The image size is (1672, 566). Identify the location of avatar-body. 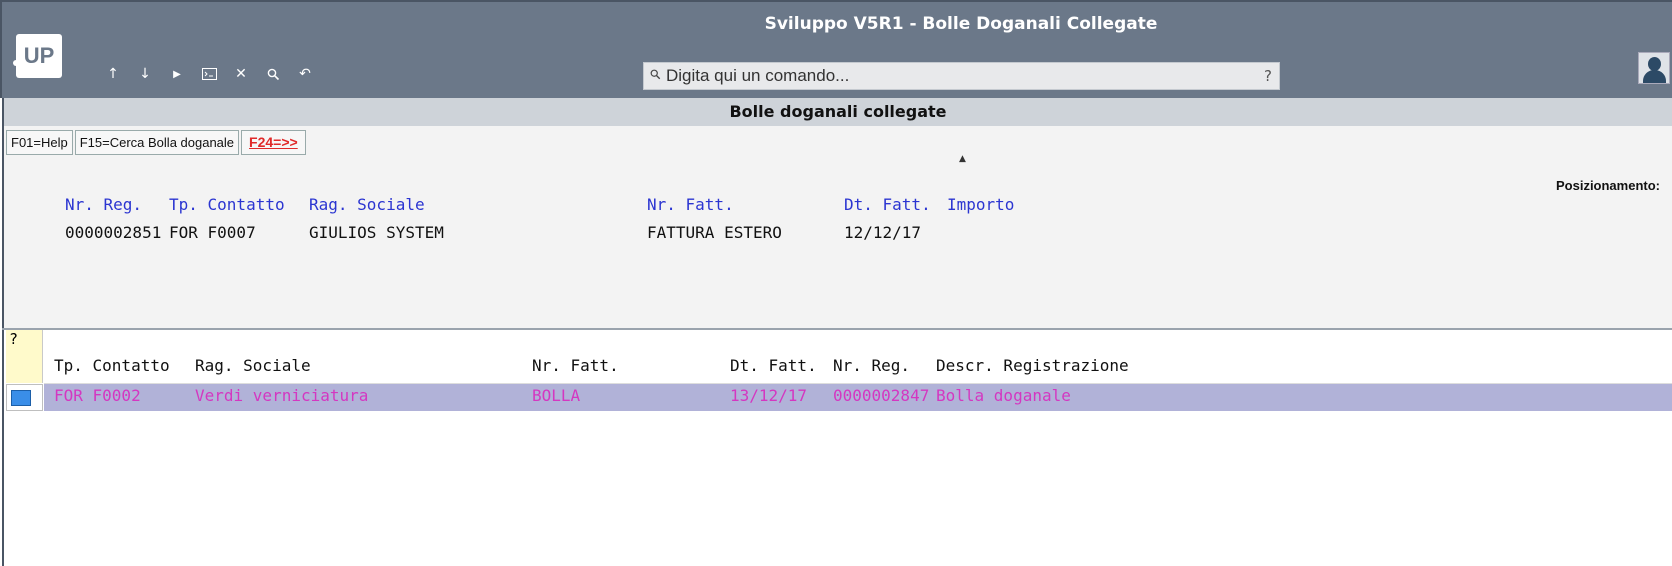
(1654, 76).